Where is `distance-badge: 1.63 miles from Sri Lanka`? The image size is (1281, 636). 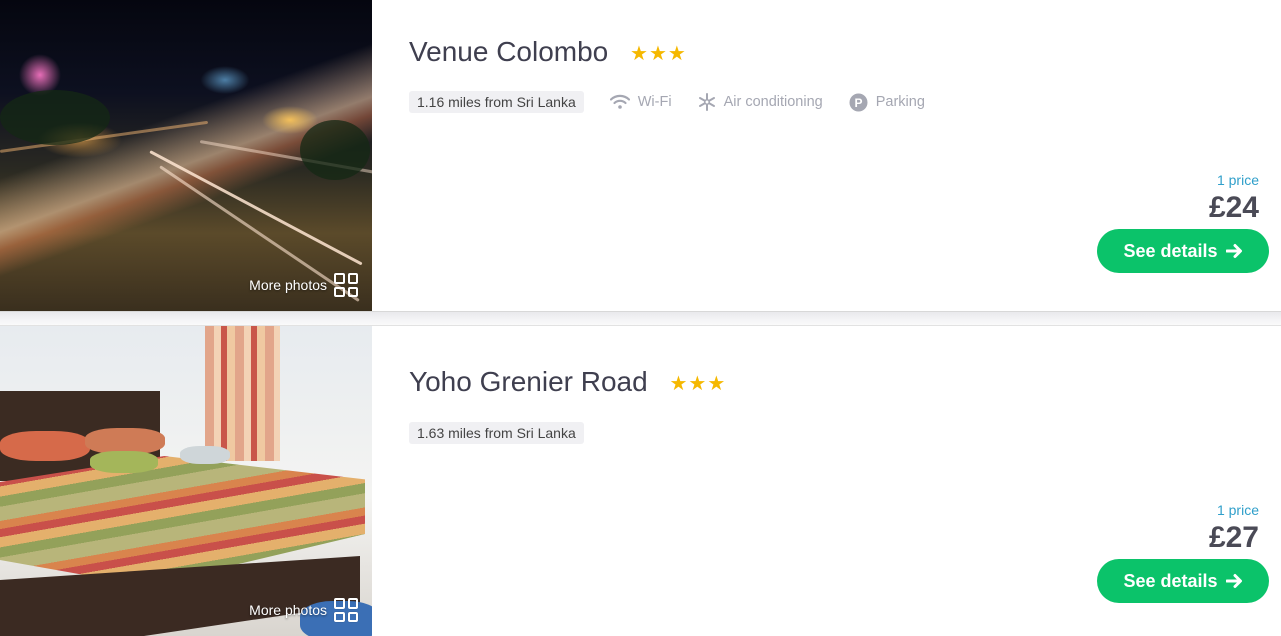 distance-badge: 1.63 miles from Sri Lanka is located at coordinates (496, 433).